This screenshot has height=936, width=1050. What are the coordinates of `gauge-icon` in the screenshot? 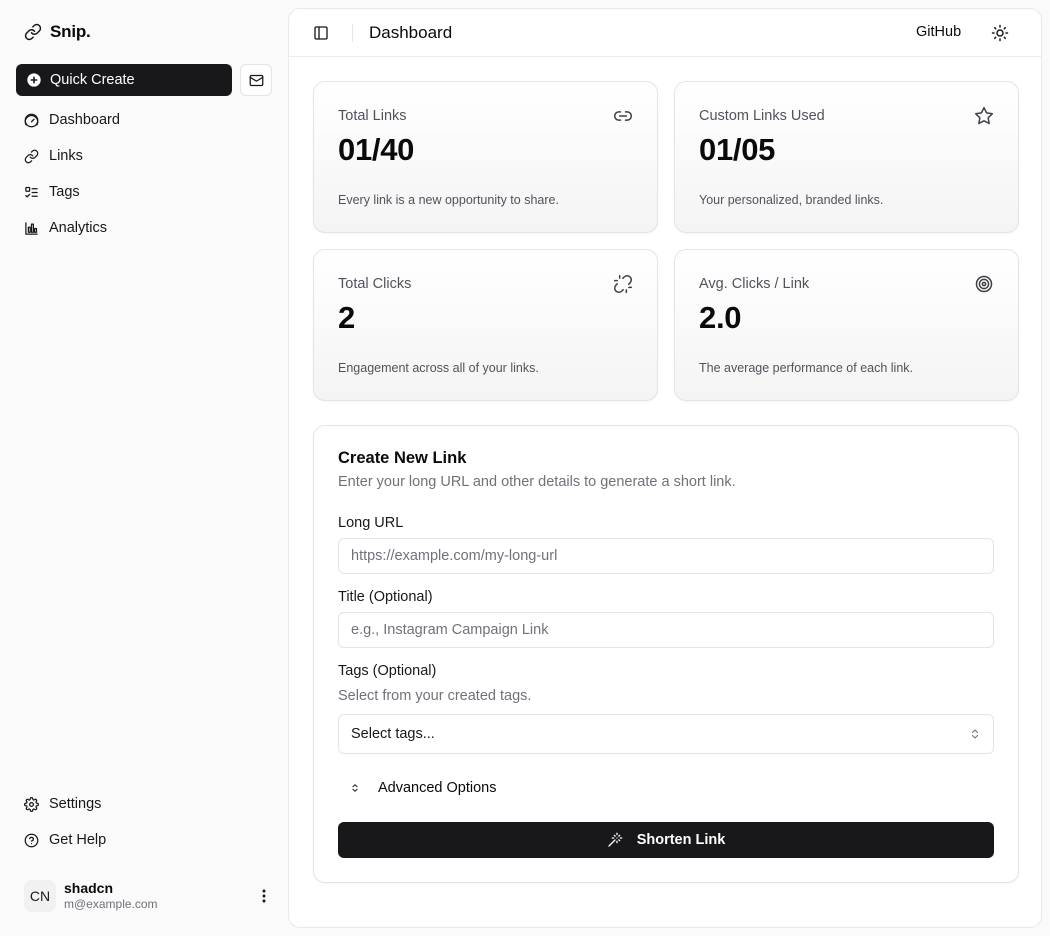 It's located at (31, 120).